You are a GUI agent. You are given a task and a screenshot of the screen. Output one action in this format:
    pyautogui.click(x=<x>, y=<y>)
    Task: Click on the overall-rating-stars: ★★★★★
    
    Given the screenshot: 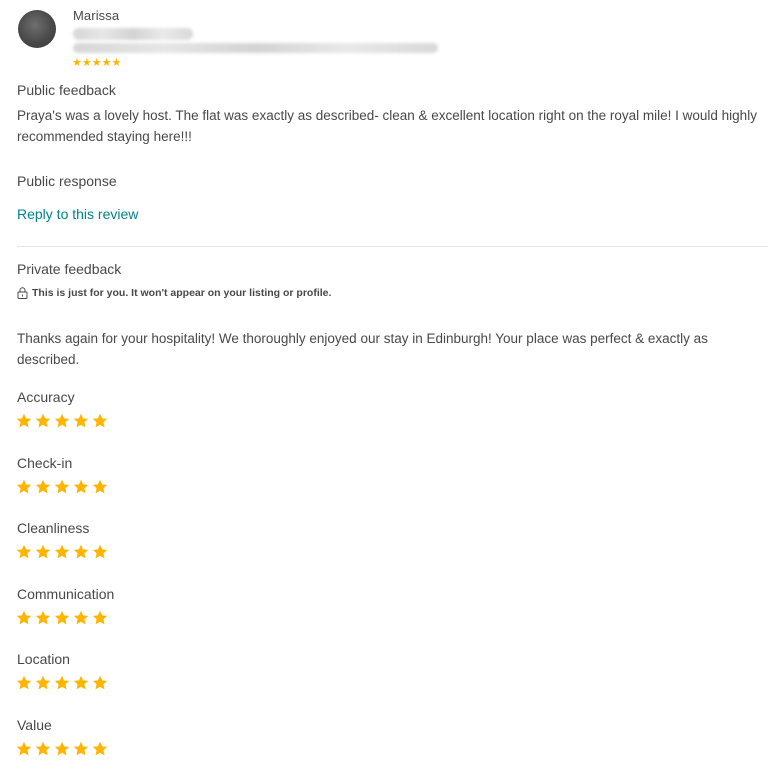 What is the action you would take?
    pyautogui.click(x=97, y=63)
    